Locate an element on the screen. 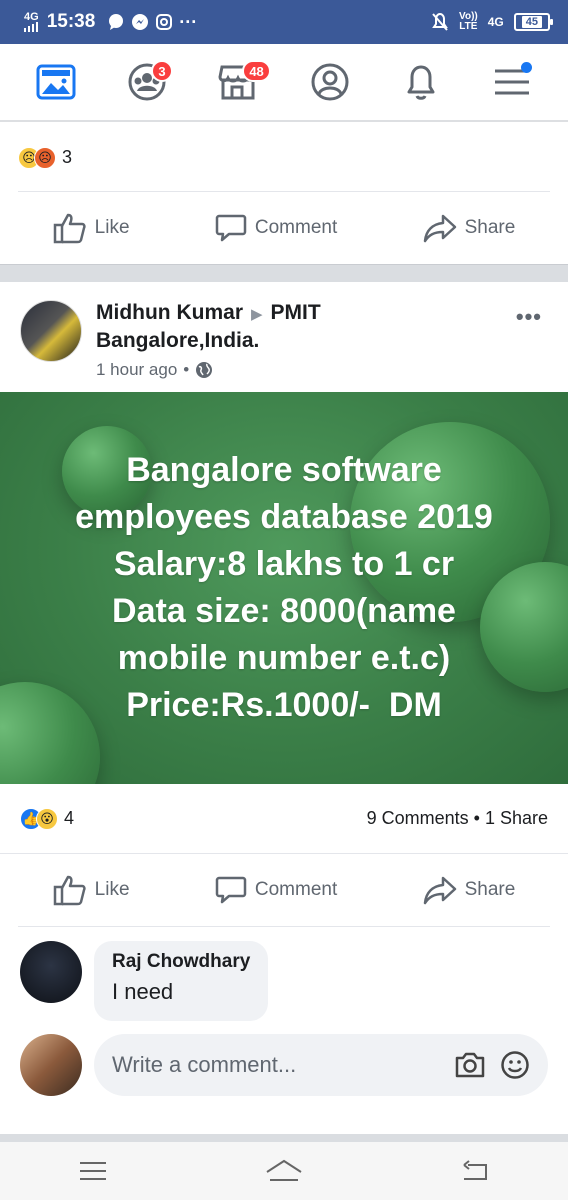  globe-icon is located at coordinates (204, 370).